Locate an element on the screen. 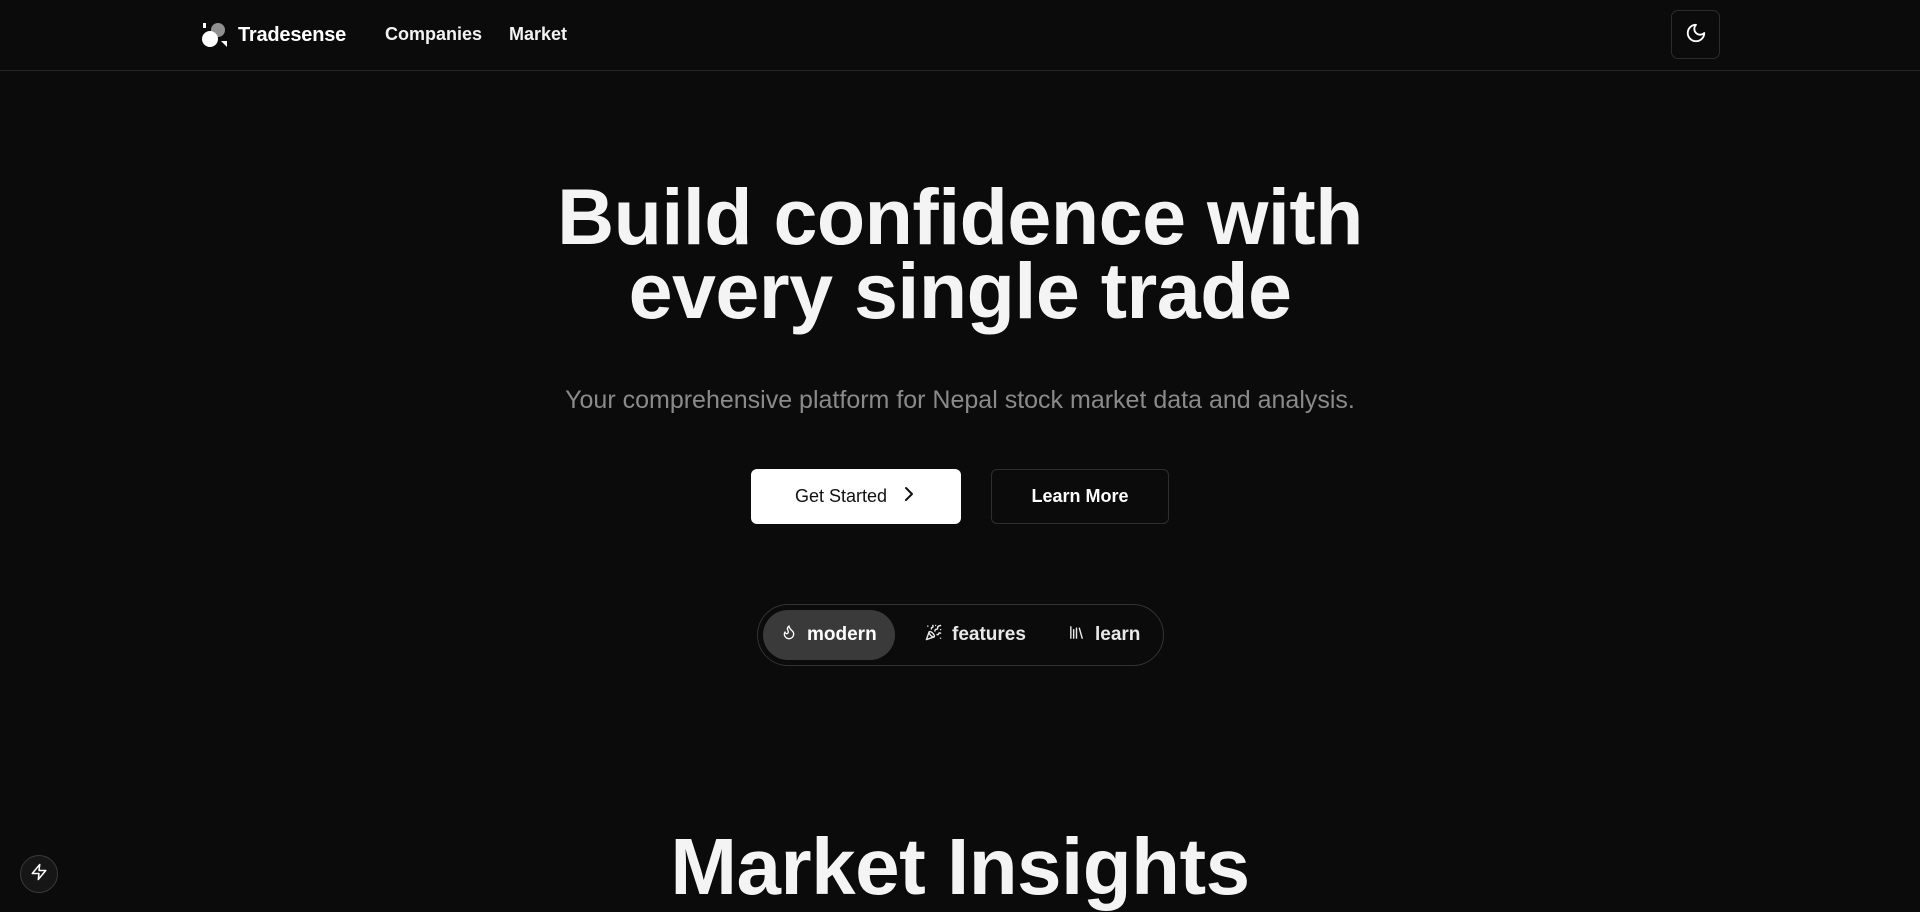 The height and width of the screenshot is (912, 1920). brand-name: Tradesense is located at coordinates (292, 34).